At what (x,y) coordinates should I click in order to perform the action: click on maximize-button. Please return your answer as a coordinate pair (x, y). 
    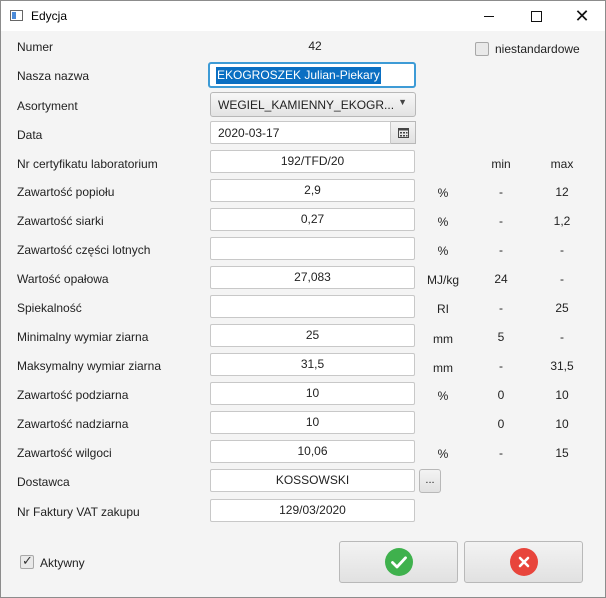
    Looking at the image, I should click on (536, 16).